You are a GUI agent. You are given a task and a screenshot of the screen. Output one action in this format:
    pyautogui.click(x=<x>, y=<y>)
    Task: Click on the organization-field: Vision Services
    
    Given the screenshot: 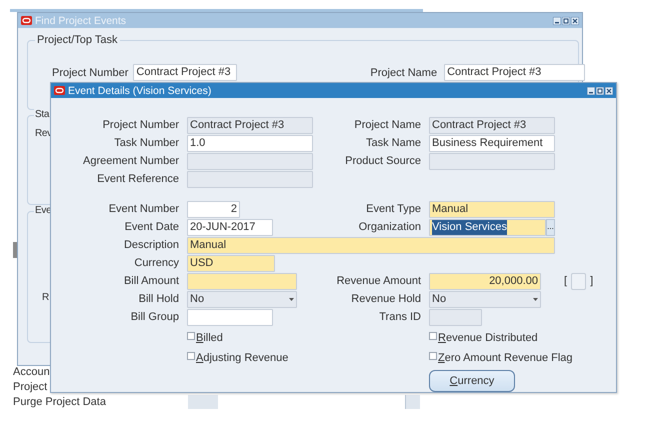 What is the action you would take?
    pyautogui.click(x=487, y=227)
    